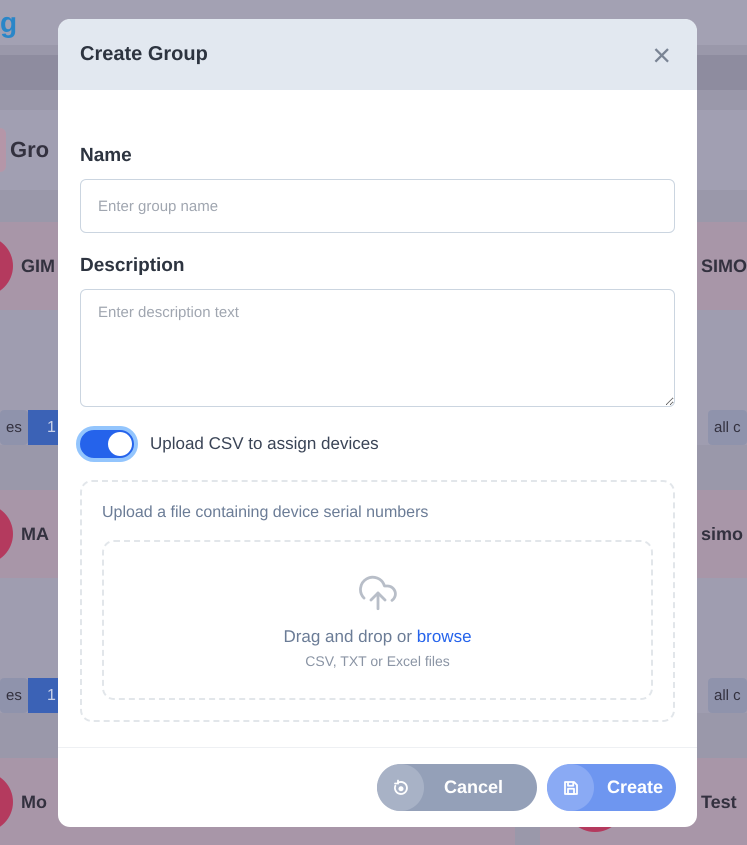 Image resolution: width=747 pixels, height=845 pixels. I want to click on create-button: Create, so click(611, 787).